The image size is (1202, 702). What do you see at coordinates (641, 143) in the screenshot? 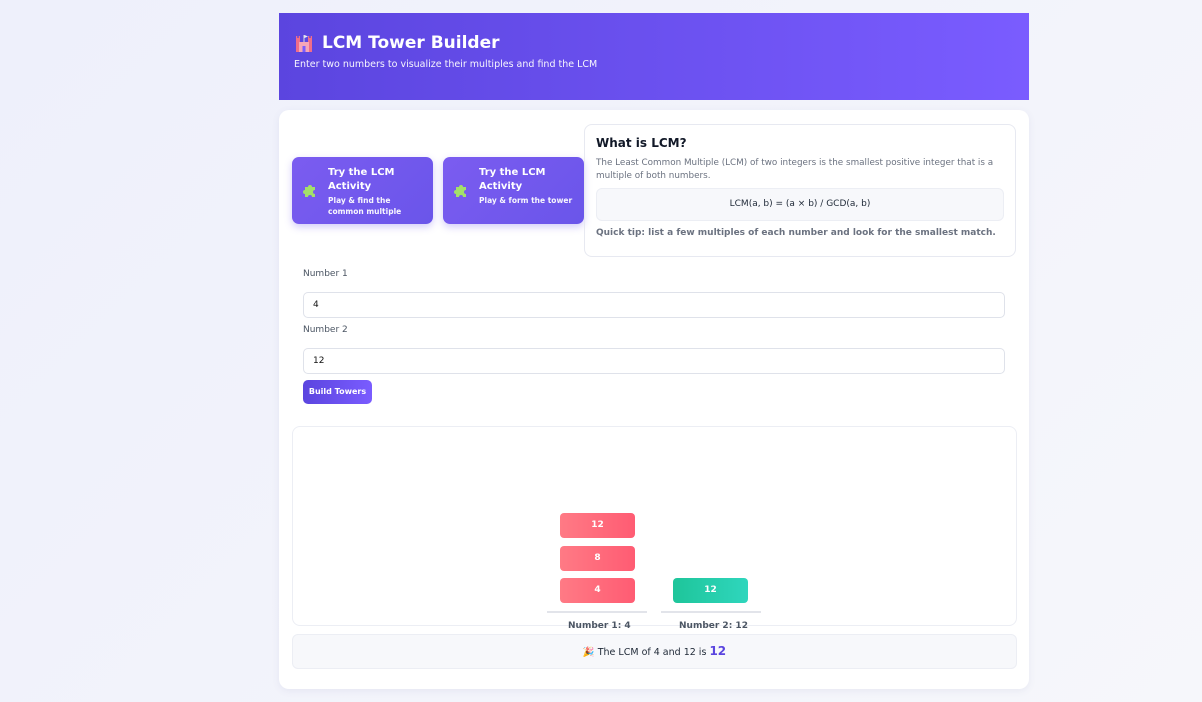
I see `info-title: What is LCM?` at bounding box center [641, 143].